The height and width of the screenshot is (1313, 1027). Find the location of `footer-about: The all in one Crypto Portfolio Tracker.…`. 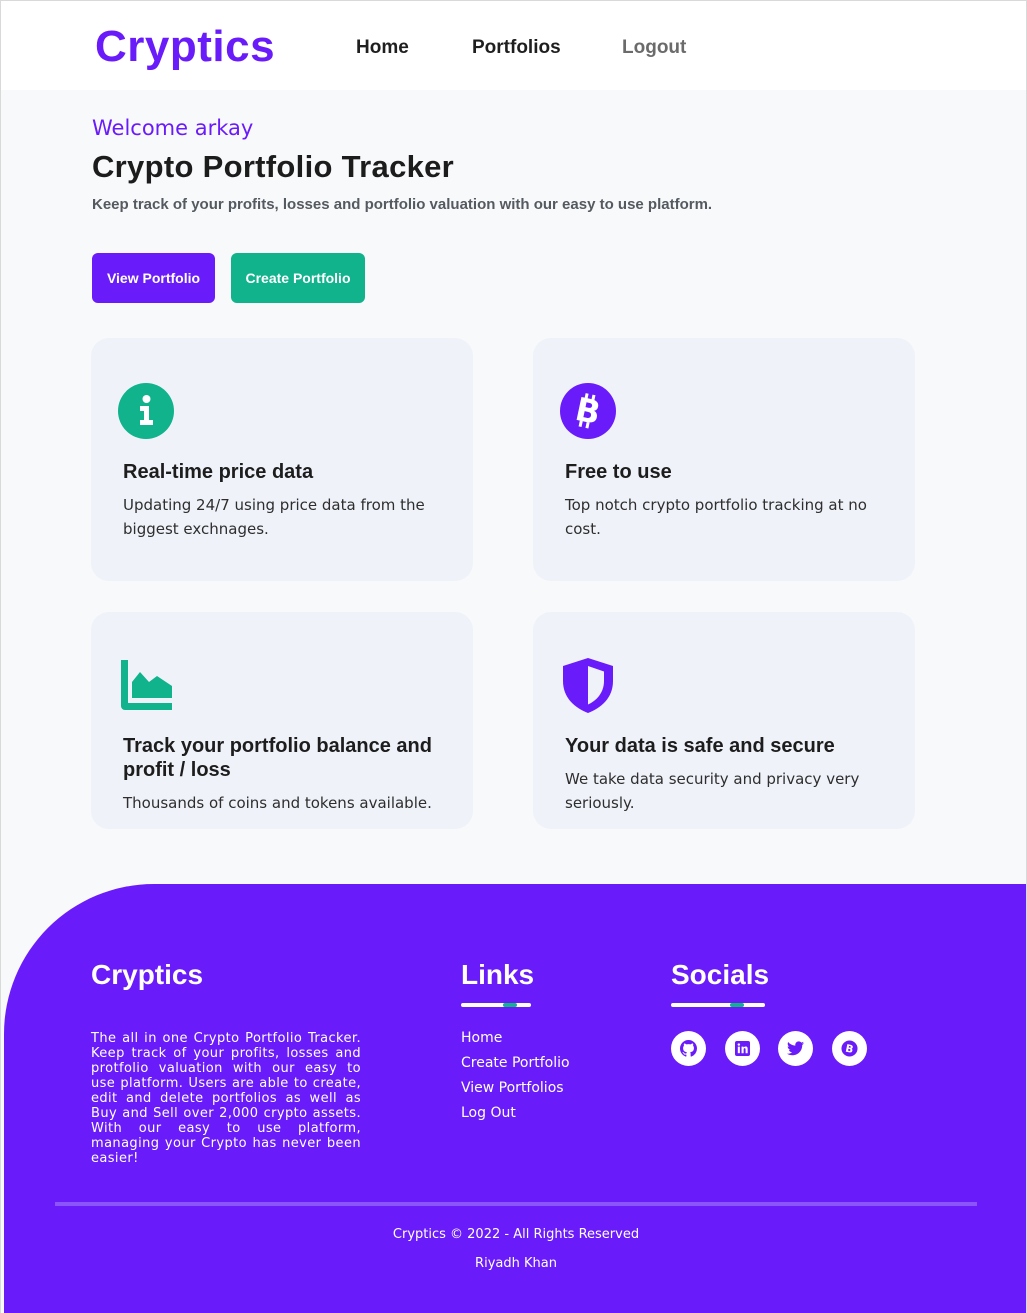

footer-about: The all in one Crypto Portfolio Tracker.… is located at coordinates (226, 1098).